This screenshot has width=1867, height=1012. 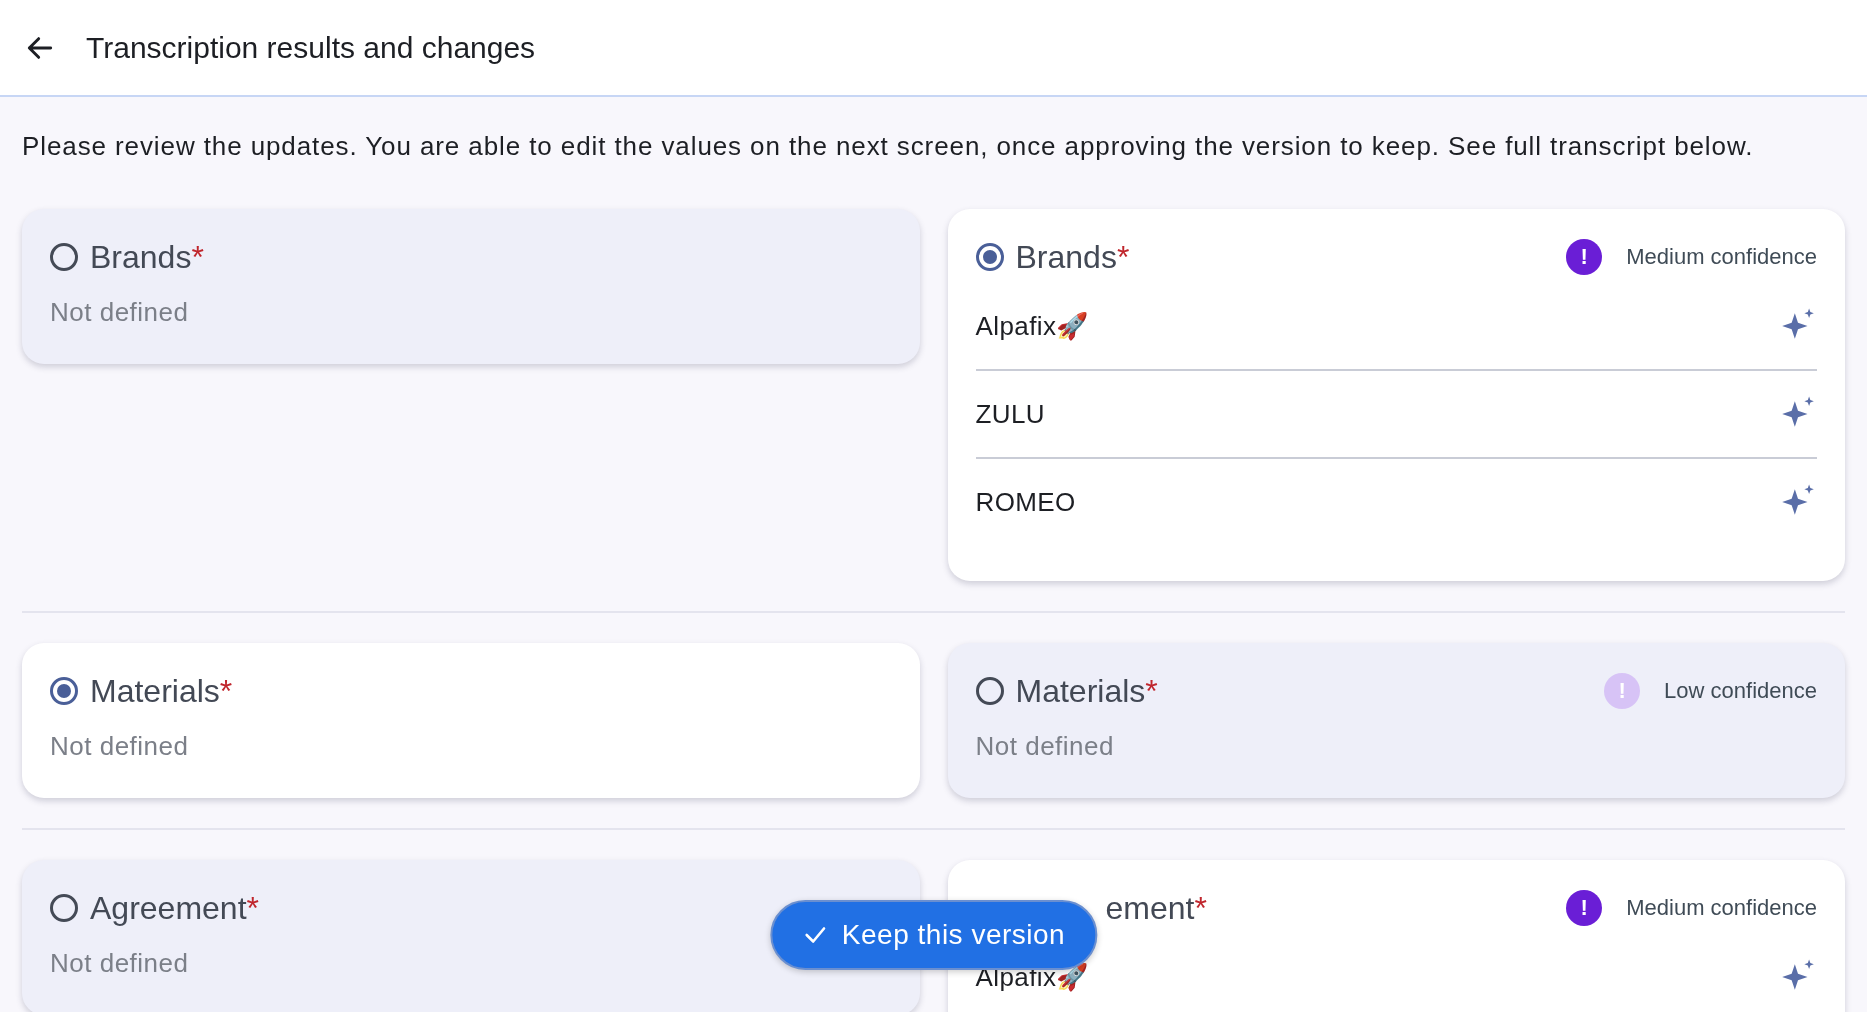 What do you see at coordinates (168, 908) in the screenshot?
I see `field-title: Agreement` at bounding box center [168, 908].